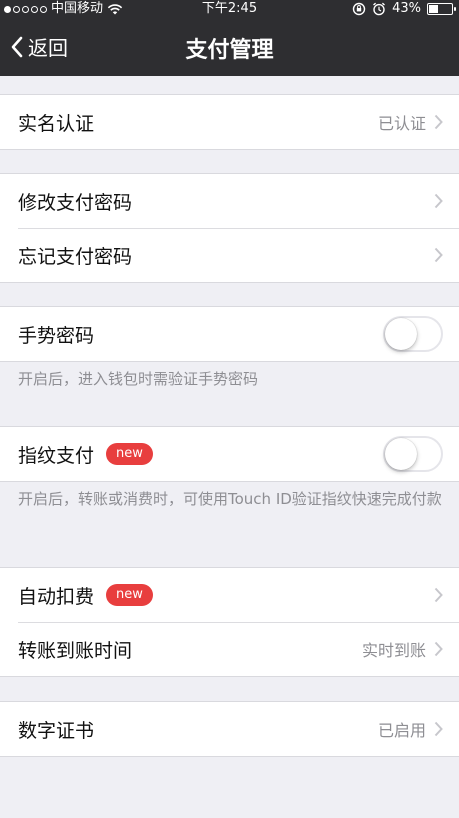 This screenshot has height=818, width=459. What do you see at coordinates (359, 9) in the screenshot?
I see `rotation-lock-icon` at bounding box center [359, 9].